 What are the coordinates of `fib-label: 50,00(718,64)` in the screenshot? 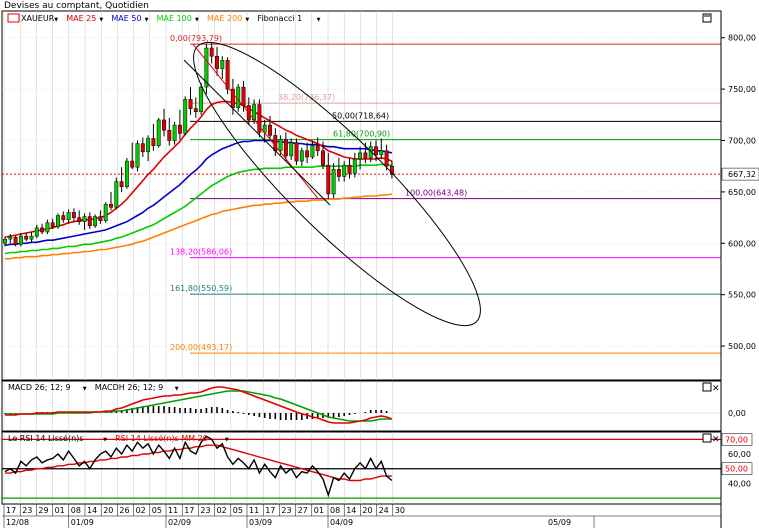 It's located at (360, 115).